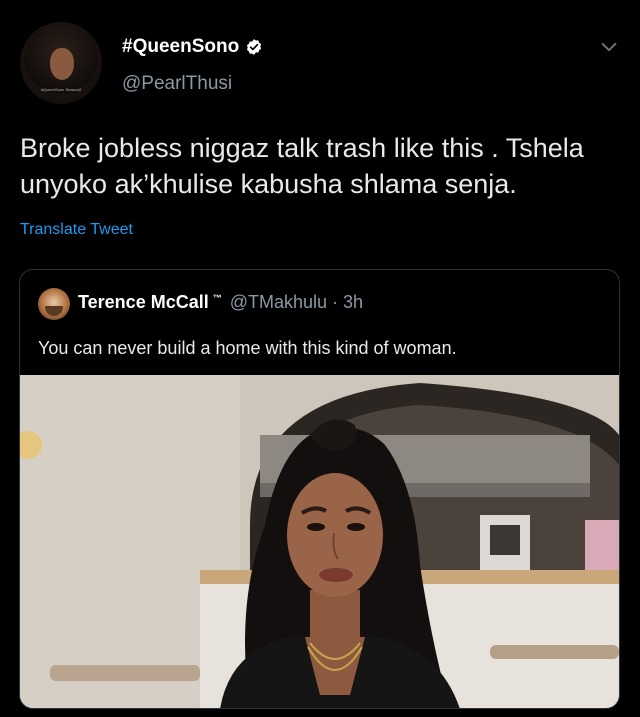 This screenshot has width=640, height=717. I want to click on avatar-caption: #QueenSono Season2, so click(61, 89).